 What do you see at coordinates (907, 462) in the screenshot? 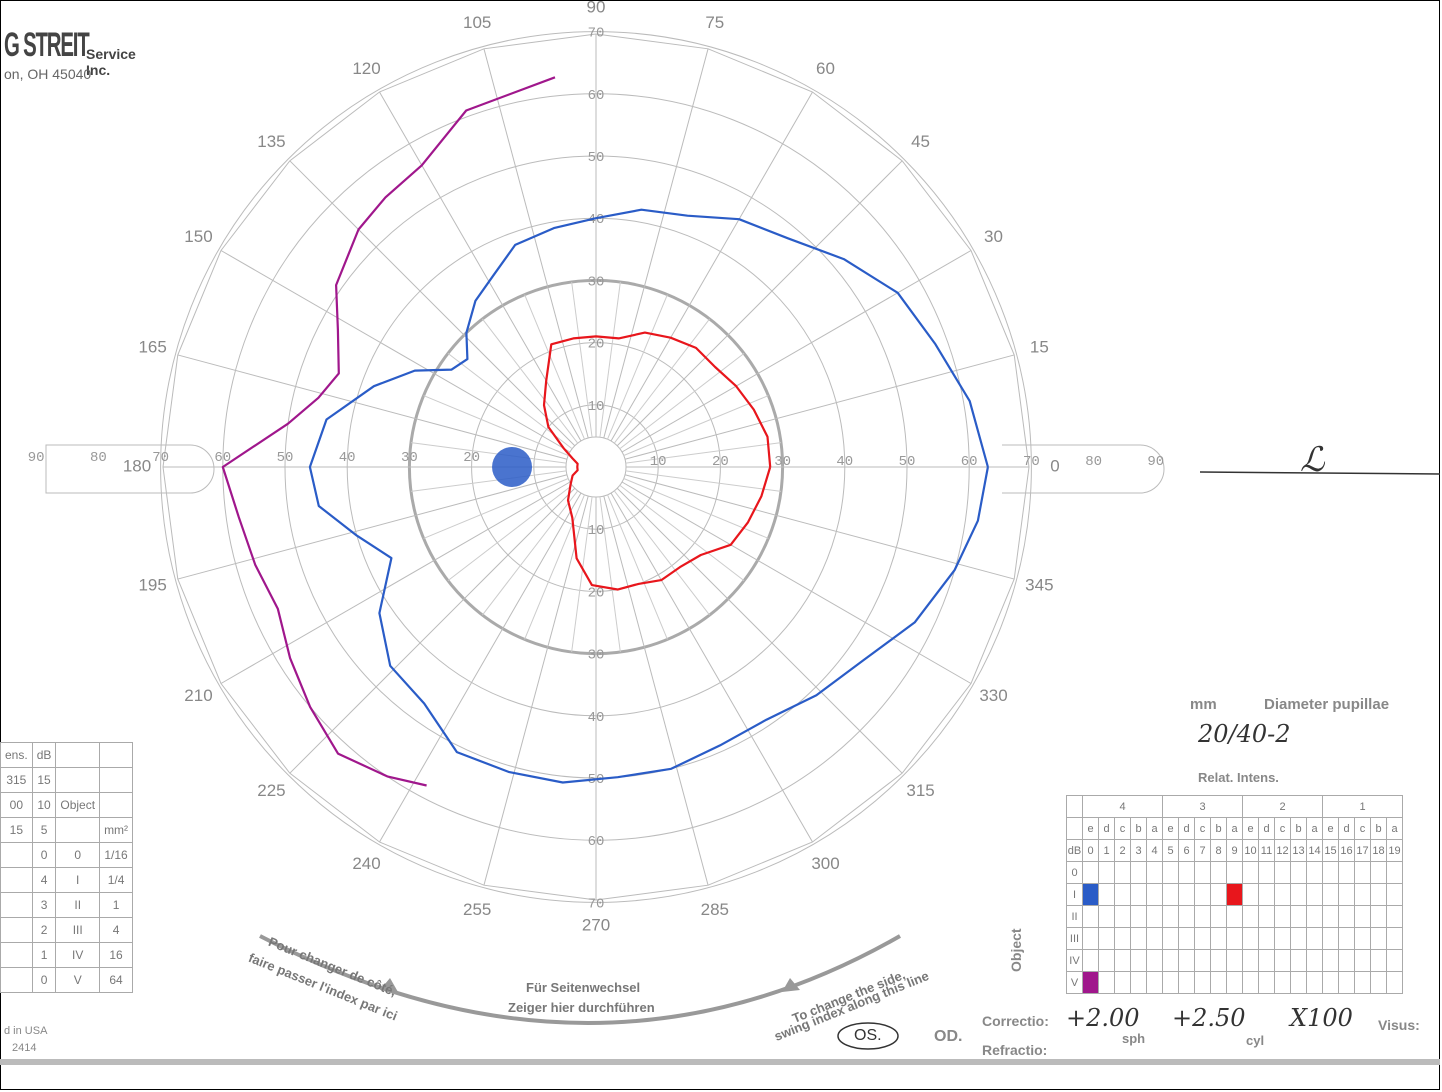
I see `horizontal-scale-label: 50` at bounding box center [907, 462].